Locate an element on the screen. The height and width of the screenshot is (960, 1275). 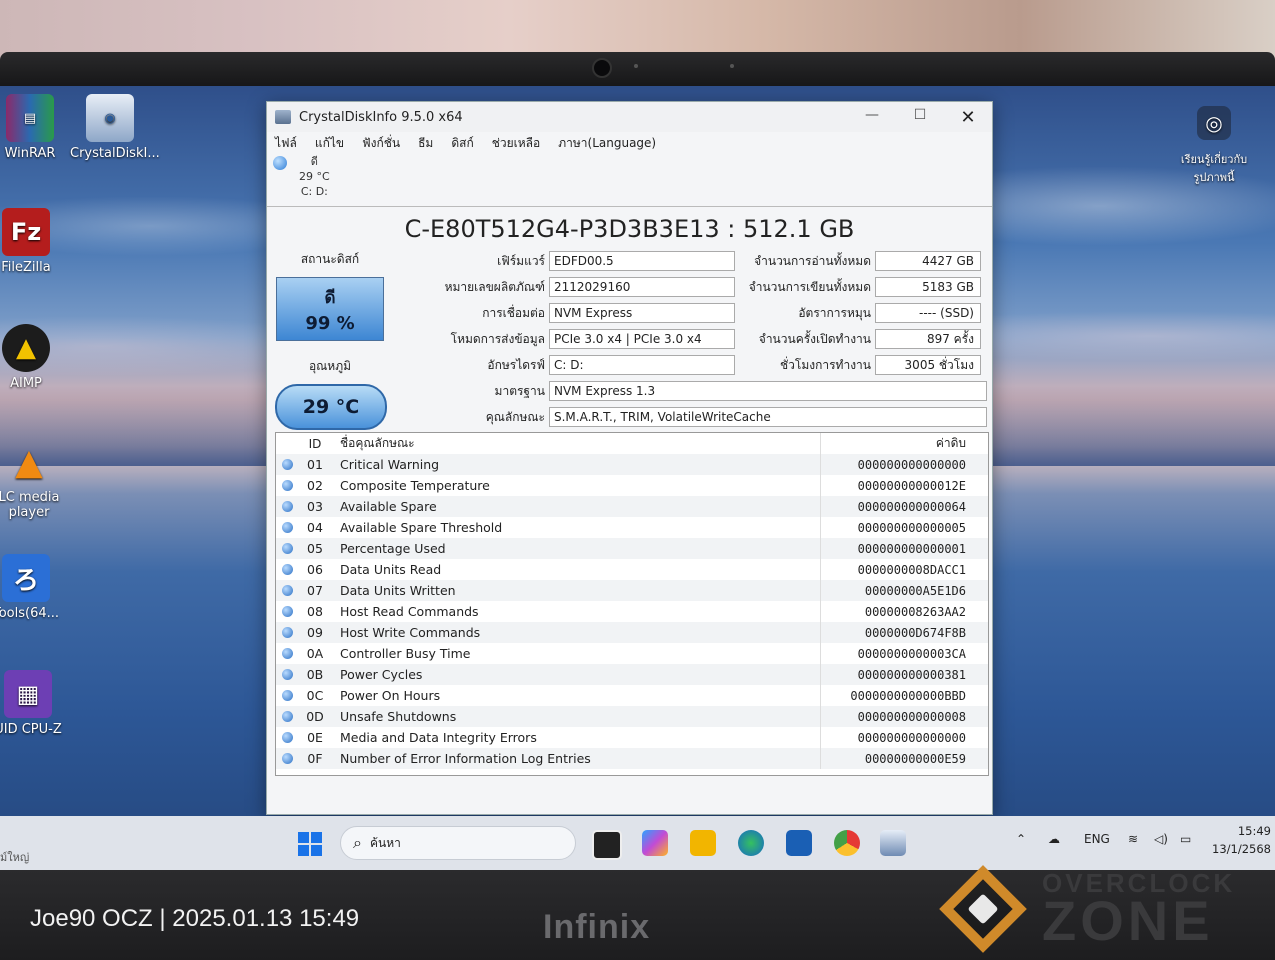
table-row: 08 Host Read Commands 00000008263AA2 is located at coordinates (632, 611).